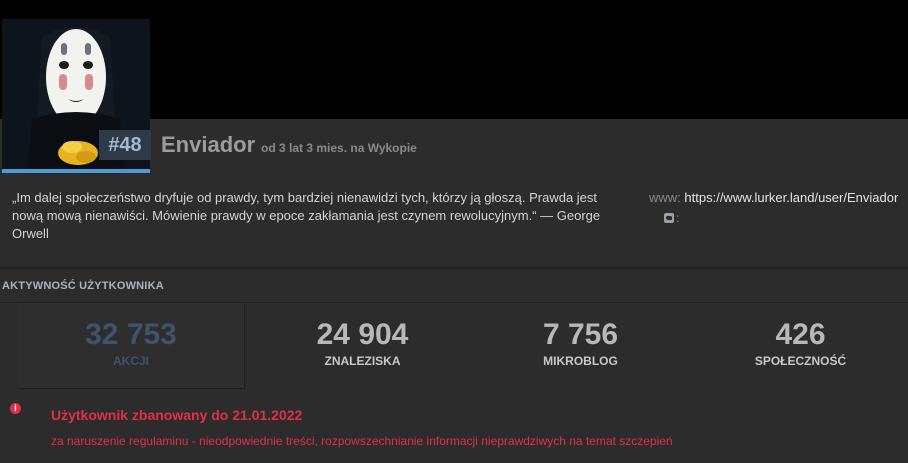  What do you see at coordinates (665, 197) in the screenshot?
I see `website-label: www:` at bounding box center [665, 197].